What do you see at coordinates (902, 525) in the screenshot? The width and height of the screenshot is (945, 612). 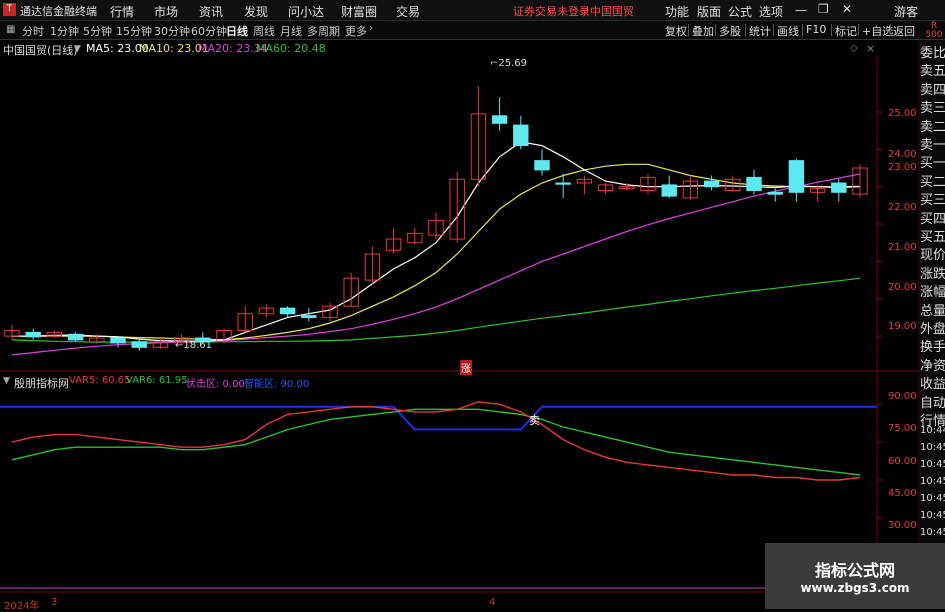 I see `indicator-tick: 30.00` at bounding box center [902, 525].